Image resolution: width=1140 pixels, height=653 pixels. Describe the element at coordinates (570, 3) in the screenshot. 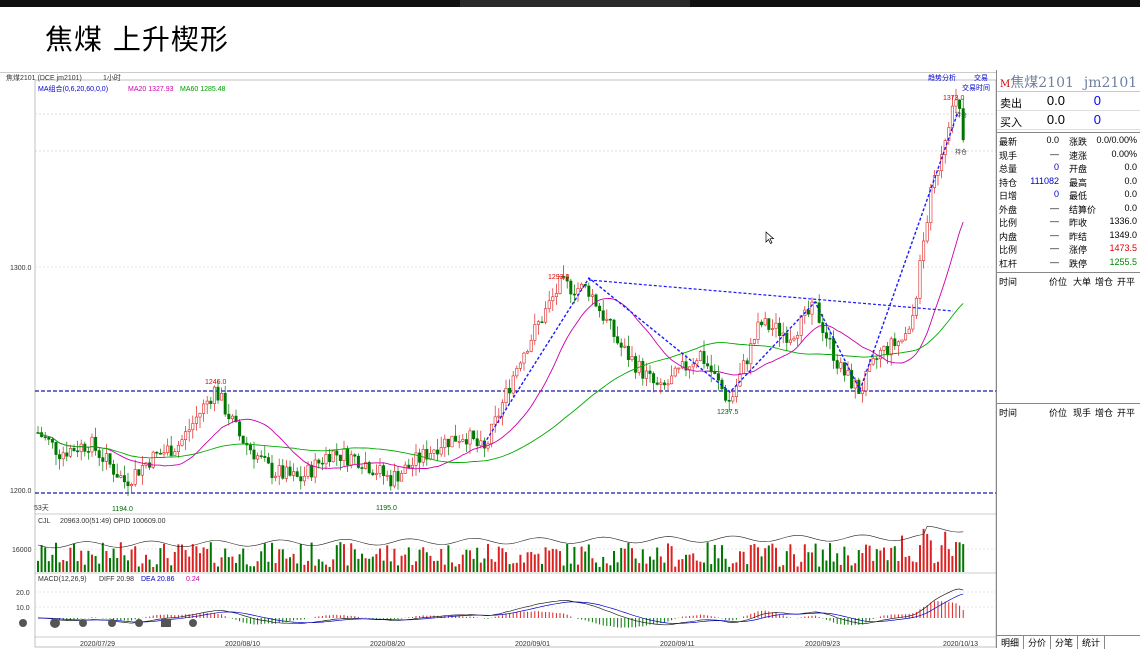

I see `top-bar` at that location.